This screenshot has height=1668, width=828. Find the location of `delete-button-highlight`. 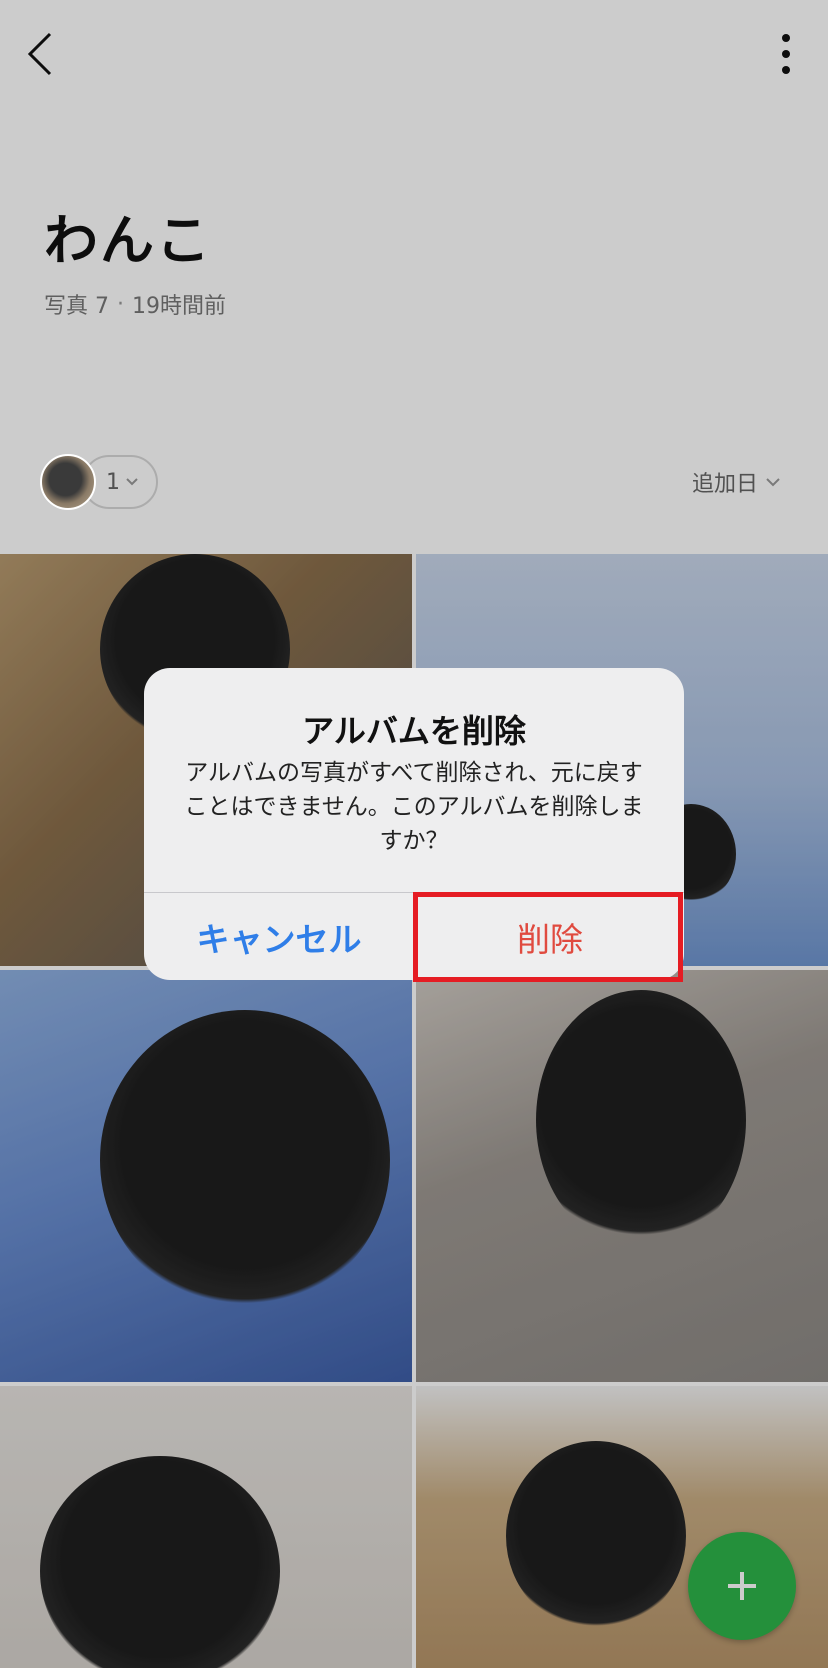

delete-button-highlight is located at coordinates (548, 937).